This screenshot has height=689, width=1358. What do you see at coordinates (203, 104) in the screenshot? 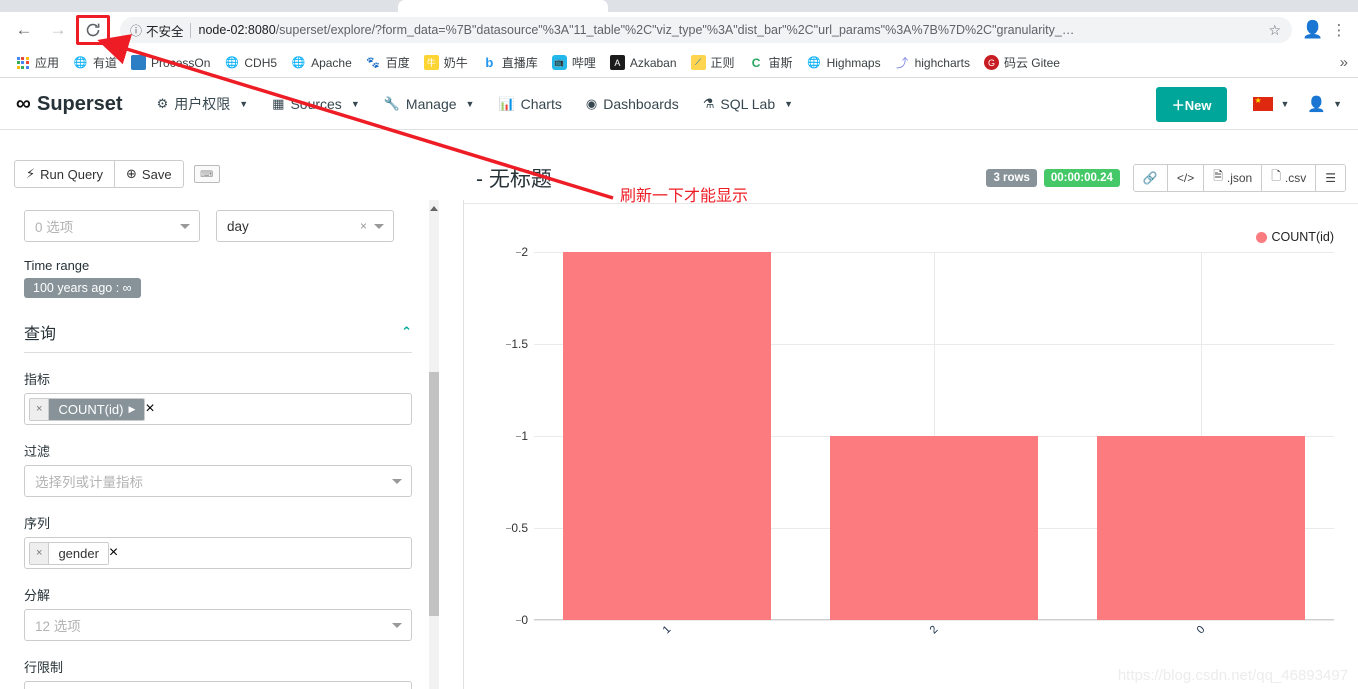
I see `navbar-item-user-permissions: ⚙ 用户权限 ▼` at bounding box center [203, 104].